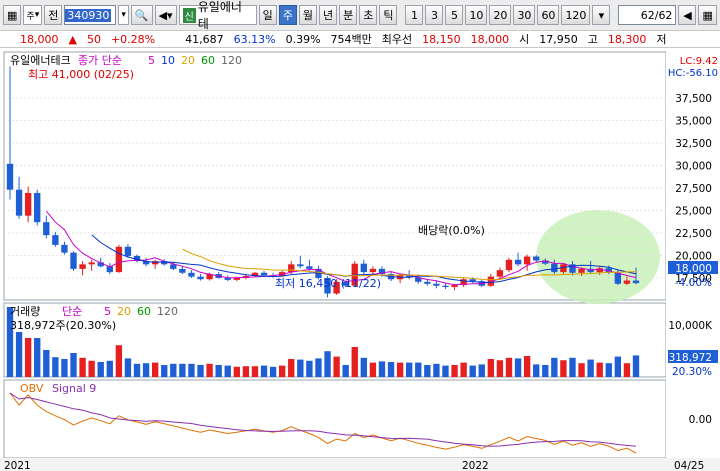 The height and width of the screenshot is (471, 720). I want to click on calendar-icon: ▦, so click(707, 15).